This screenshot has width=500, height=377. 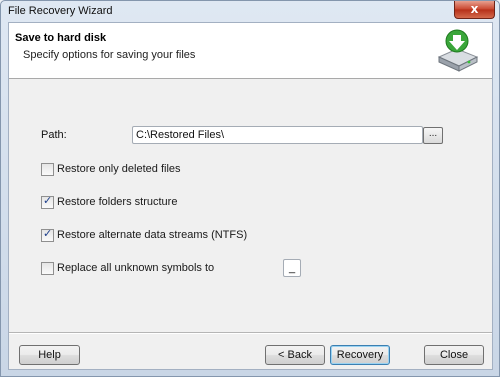 I want to click on option-restore-folders: ✓ Restore folders structure, so click(x=109, y=201).